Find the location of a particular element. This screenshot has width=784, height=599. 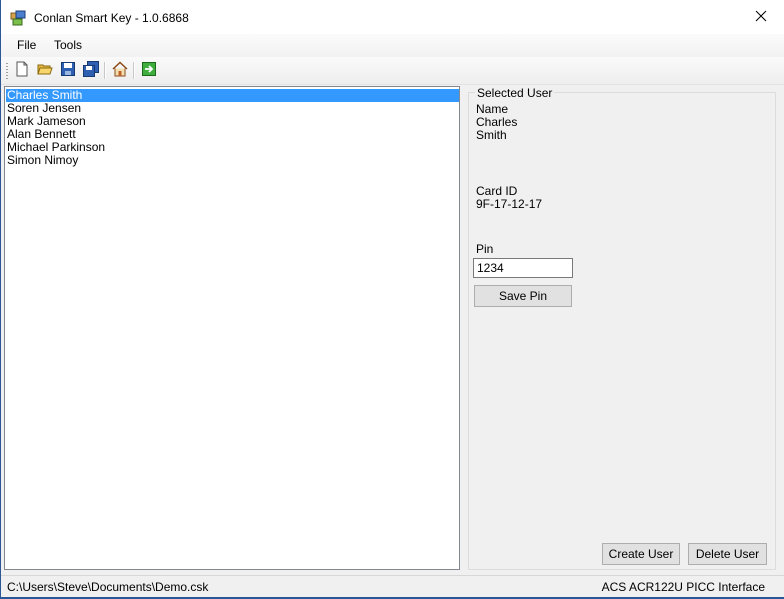

status-file-path: C:\Users\Steve\Documents\Demo.csk is located at coordinates (108, 587).